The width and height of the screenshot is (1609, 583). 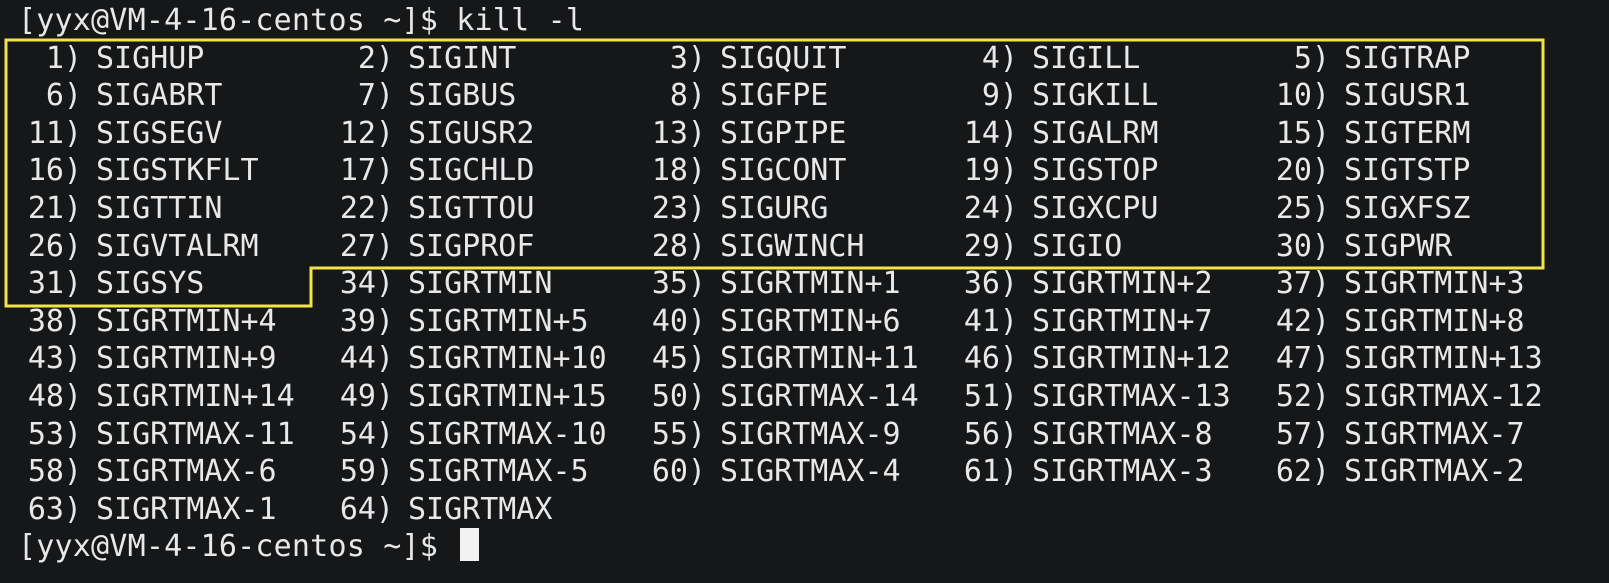 I want to click on prompt: [yyx@VM-4-16-centos ~]$, so click(x=237, y=547).